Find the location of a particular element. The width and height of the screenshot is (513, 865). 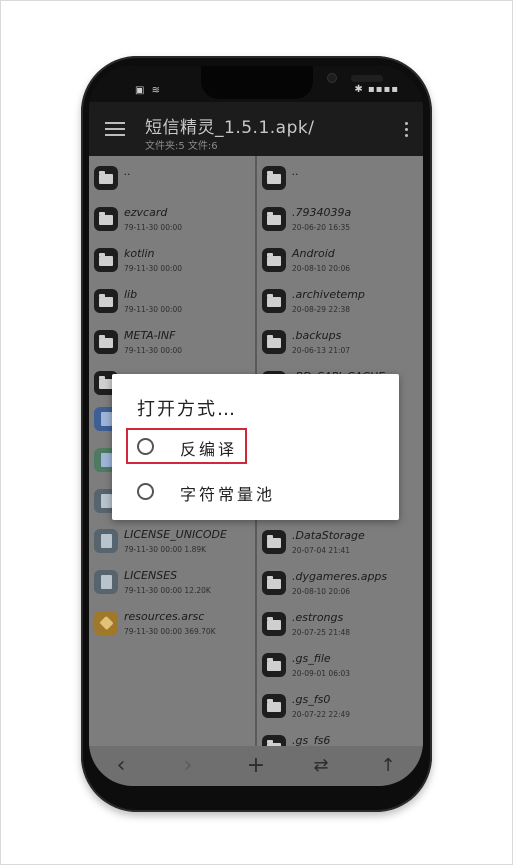

file-name: Android is located at coordinates (313, 253).